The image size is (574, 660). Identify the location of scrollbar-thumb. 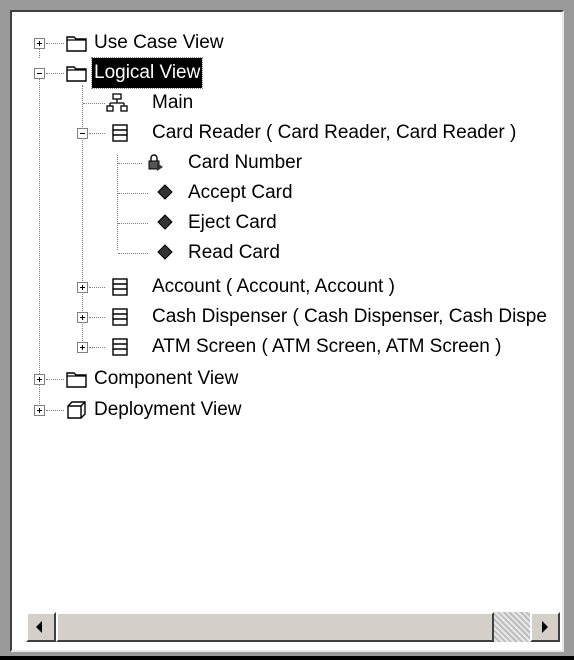
(275, 627).